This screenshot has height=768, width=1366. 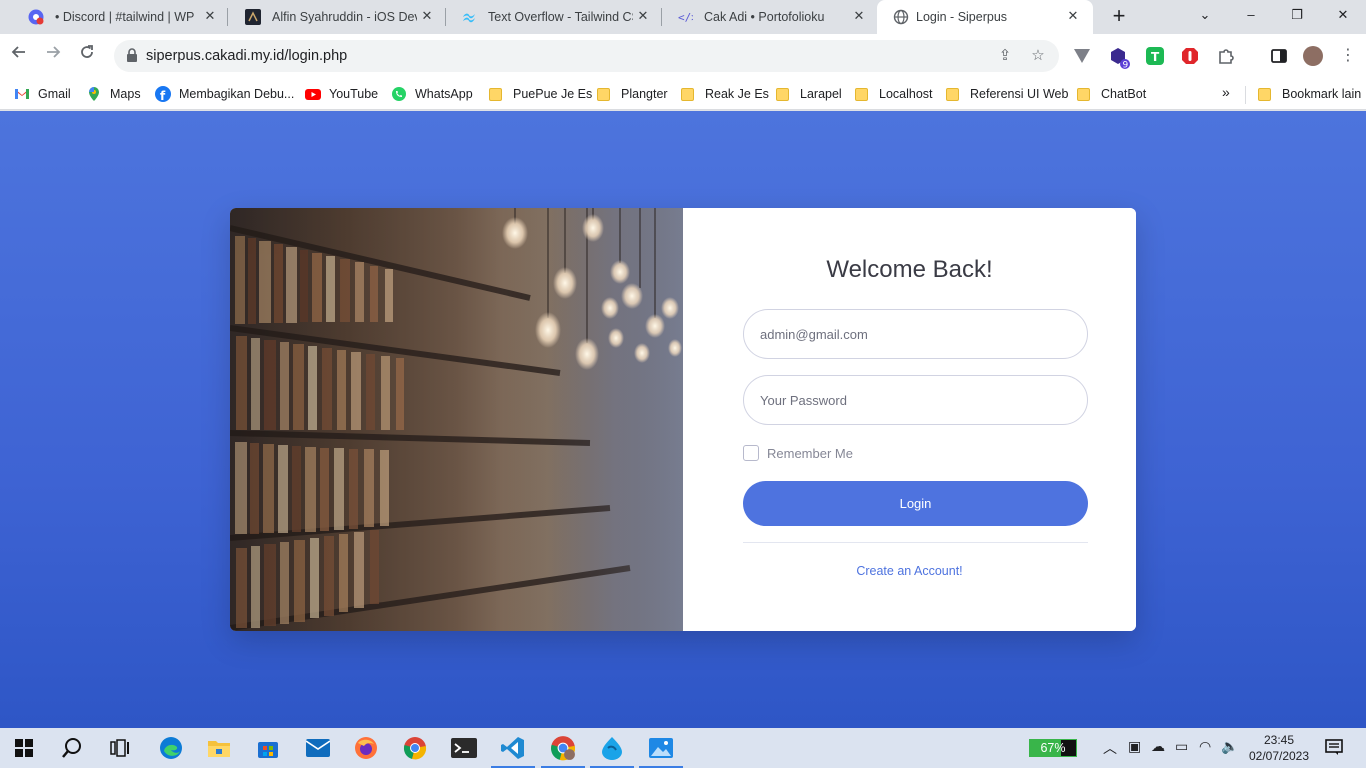 I want to click on remember-me: Remember Me, so click(x=798, y=453).